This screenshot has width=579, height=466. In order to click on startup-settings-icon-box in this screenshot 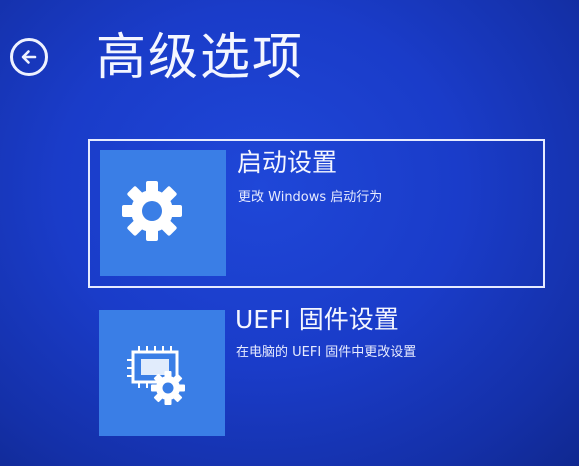, I will do `click(163, 213)`.